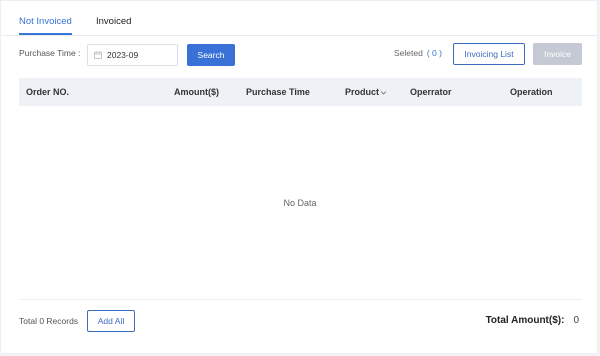 The width and height of the screenshot is (600, 356). Describe the element at coordinates (123, 55) in the screenshot. I see `purchase-time-value: 2023-09` at that location.